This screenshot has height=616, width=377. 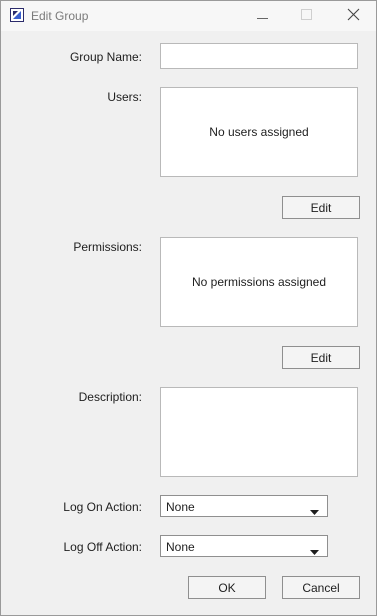 I want to click on minimize-button, so click(x=263, y=16).